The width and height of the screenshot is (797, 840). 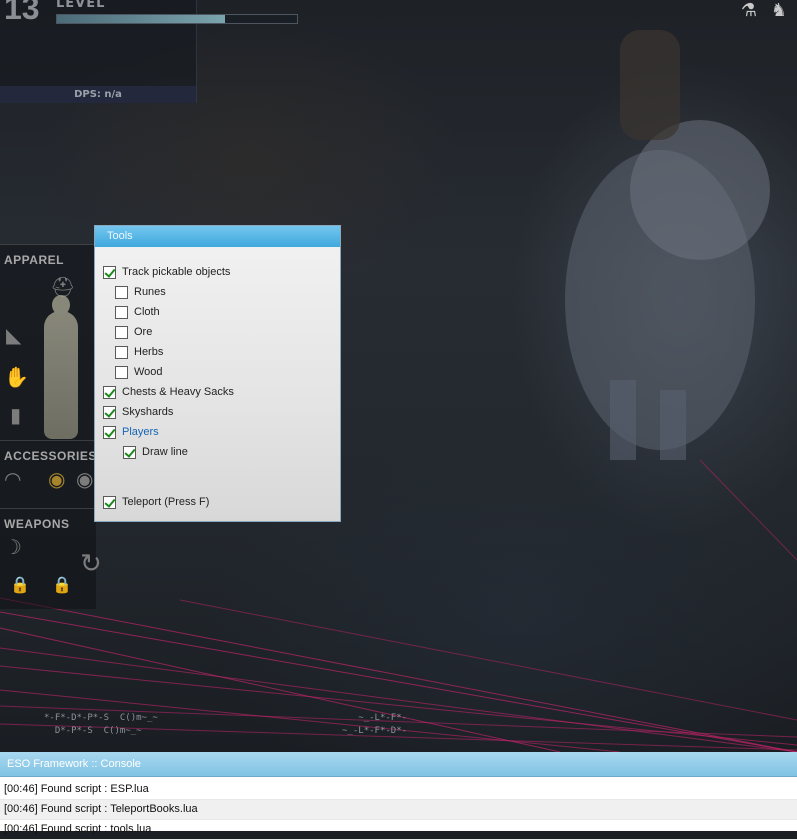 I want to click on tools-window-title: Tools, so click(x=217, y=236).